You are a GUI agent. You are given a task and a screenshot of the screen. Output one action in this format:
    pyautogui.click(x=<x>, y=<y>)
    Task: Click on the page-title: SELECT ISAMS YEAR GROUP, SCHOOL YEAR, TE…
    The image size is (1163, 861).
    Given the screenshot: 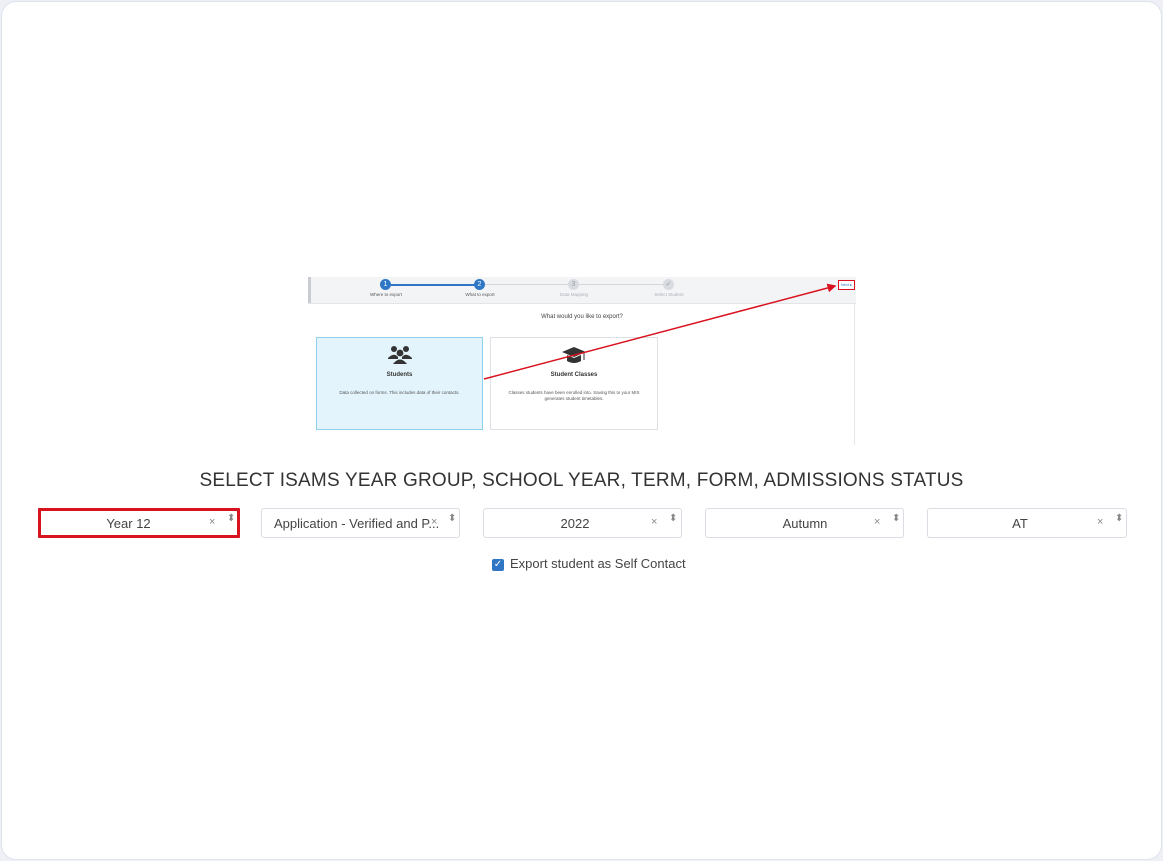 What is the action you would take?
    pyautogui.click(x=581, y=480)
    